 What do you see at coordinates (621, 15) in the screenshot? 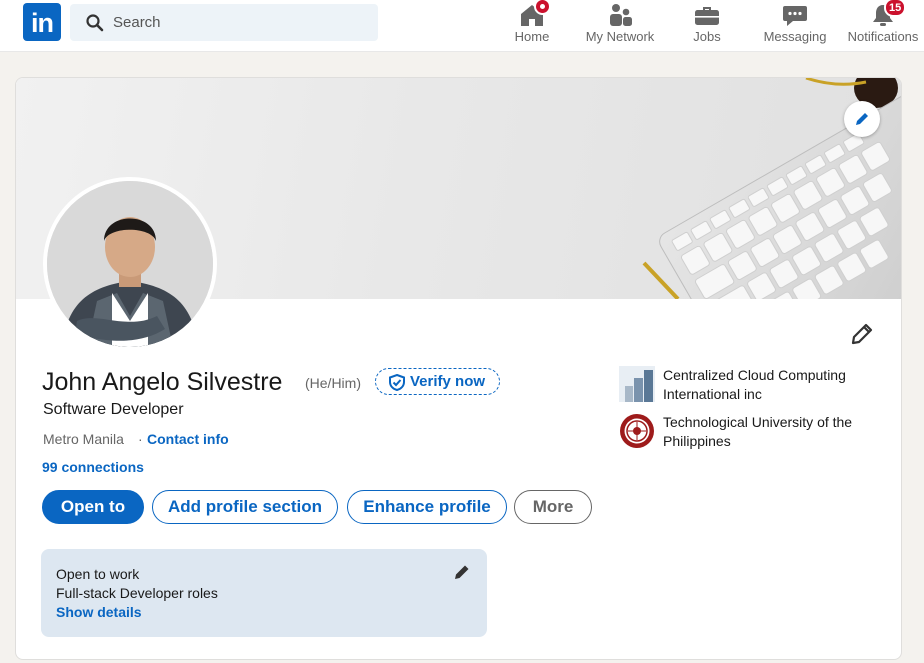
I see `network-icon` at bounding box center [621, 15].